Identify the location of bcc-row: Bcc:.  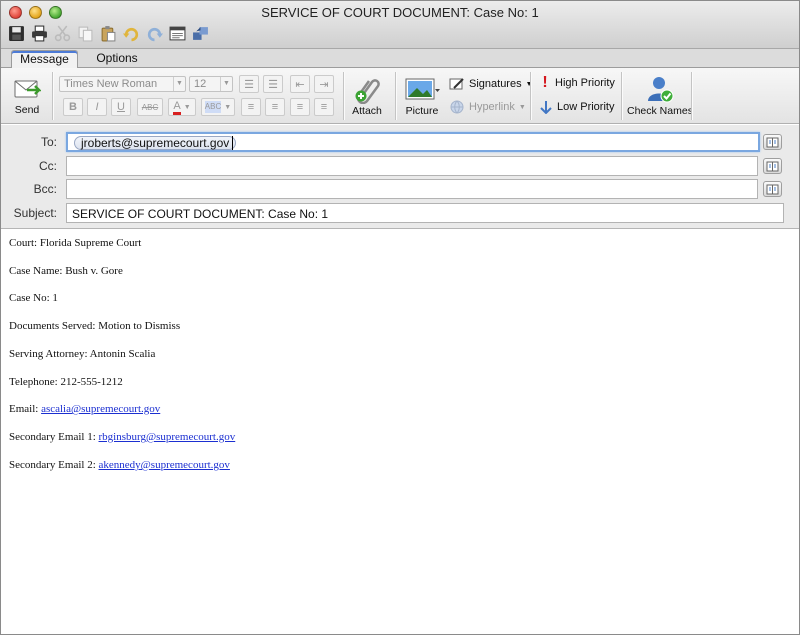
(400, 189).